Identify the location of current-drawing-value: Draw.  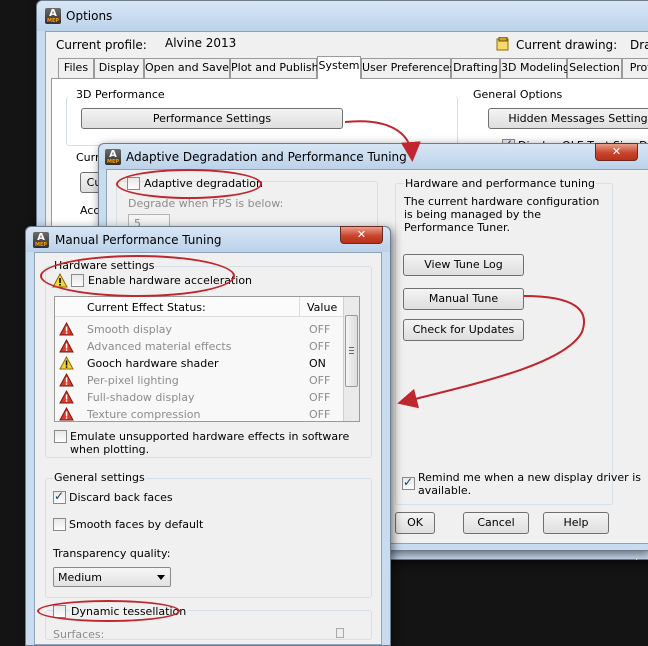
(639, 45).